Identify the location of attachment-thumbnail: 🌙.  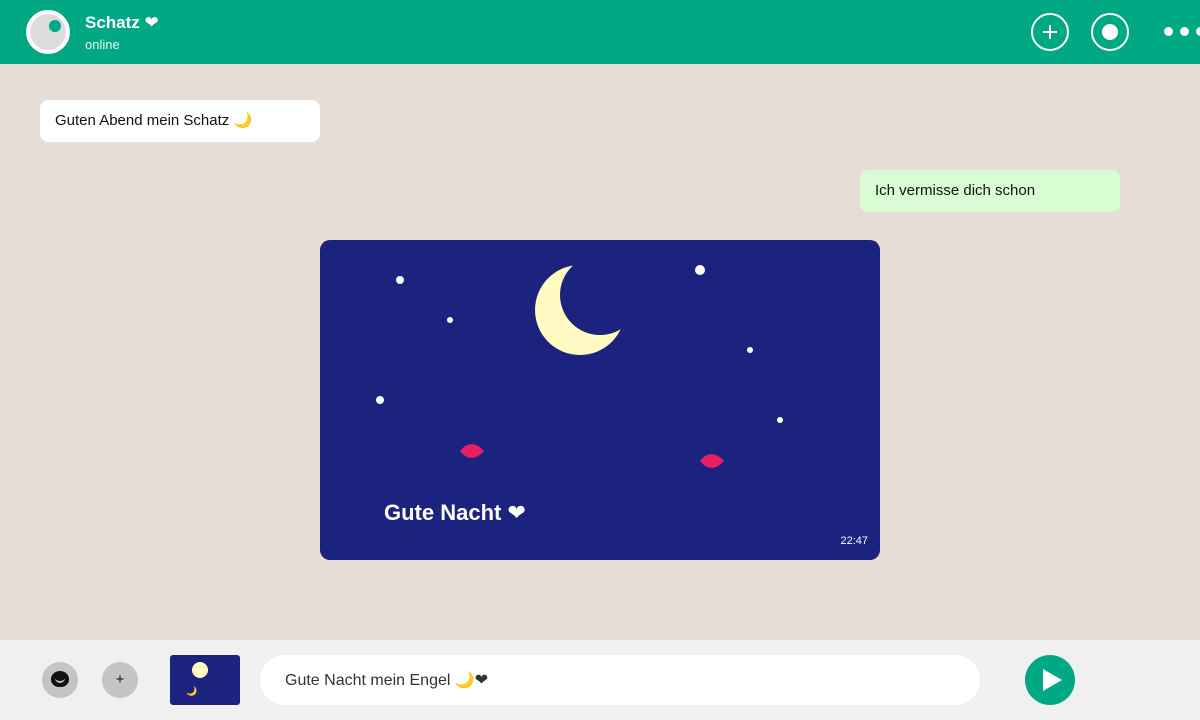
(205, 680).